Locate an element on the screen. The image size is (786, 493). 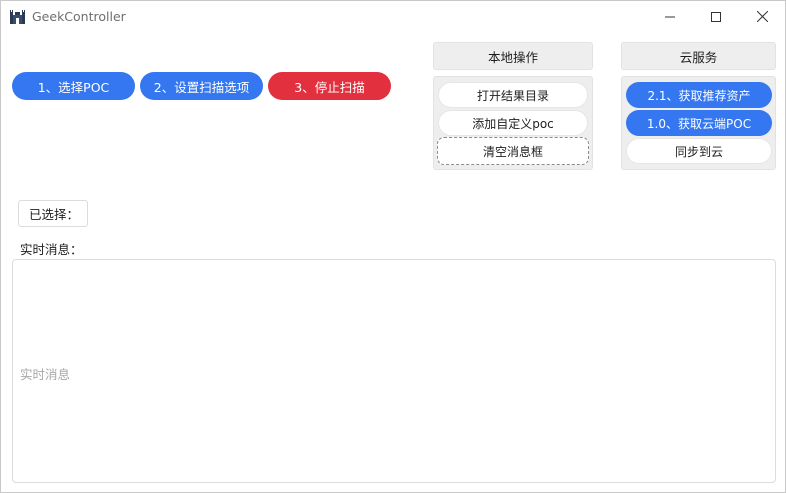
sync-to-cloud-button: 同步到云 is located at coordinates (699, 151).